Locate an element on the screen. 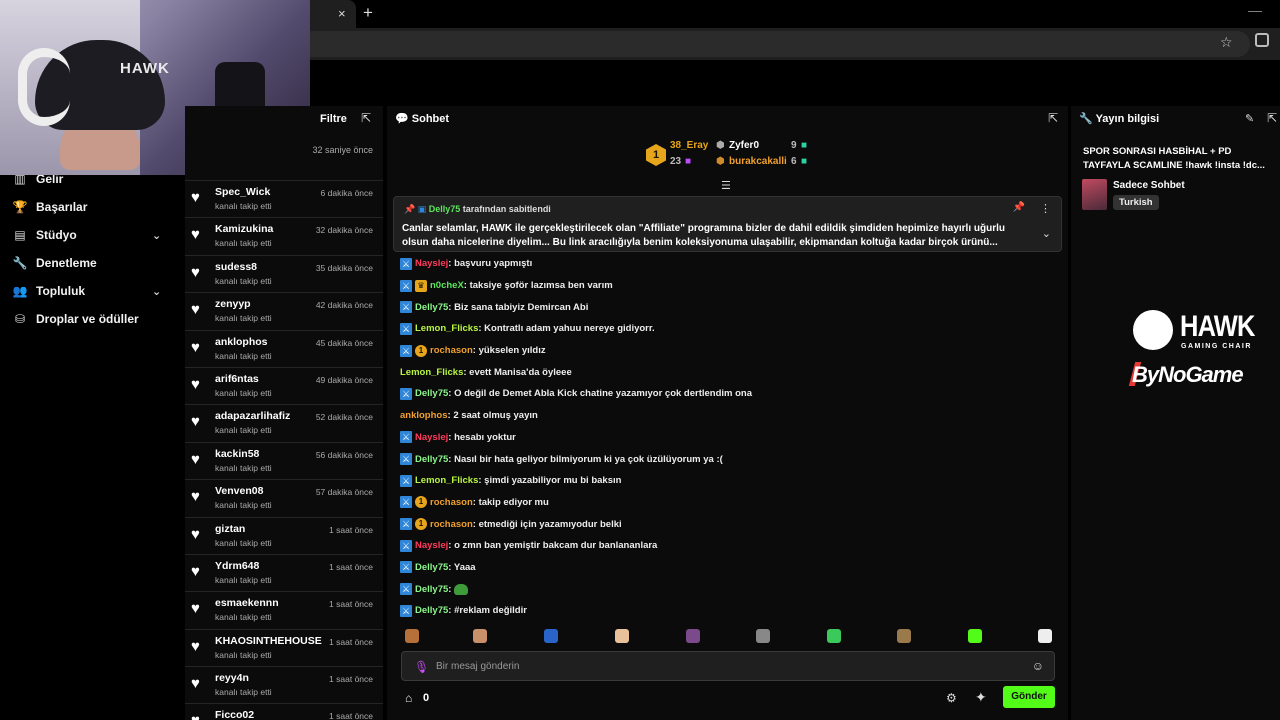  follower-name: adapazarlihafiz is located at coordinates (252, 416).